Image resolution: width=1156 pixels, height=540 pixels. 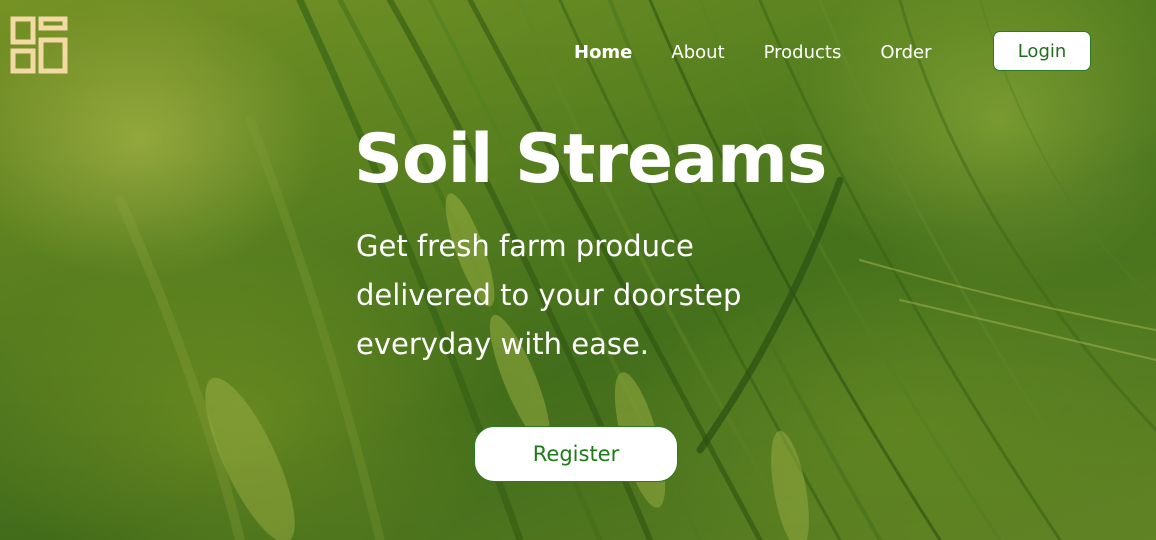 I want to click on nav-link-home: Home, so click(x=603, y=52).